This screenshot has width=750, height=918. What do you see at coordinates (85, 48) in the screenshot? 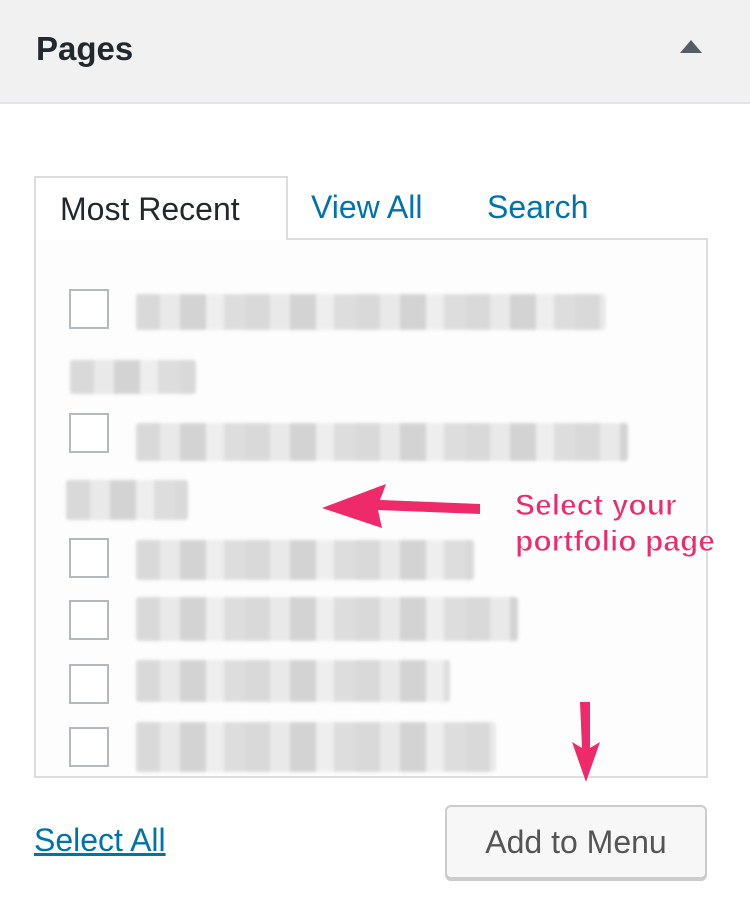
I see `panel-title: Pages` at bounding box center [85, 48].